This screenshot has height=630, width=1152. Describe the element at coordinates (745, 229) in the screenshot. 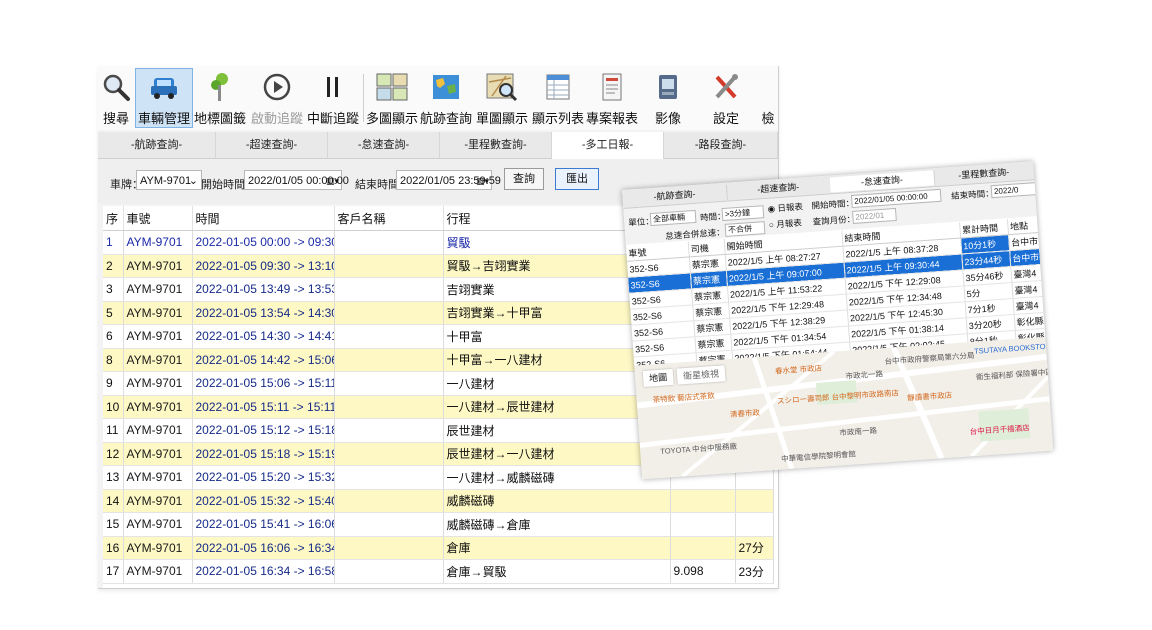

I see `merge-idle-select: 不合併` at that location.